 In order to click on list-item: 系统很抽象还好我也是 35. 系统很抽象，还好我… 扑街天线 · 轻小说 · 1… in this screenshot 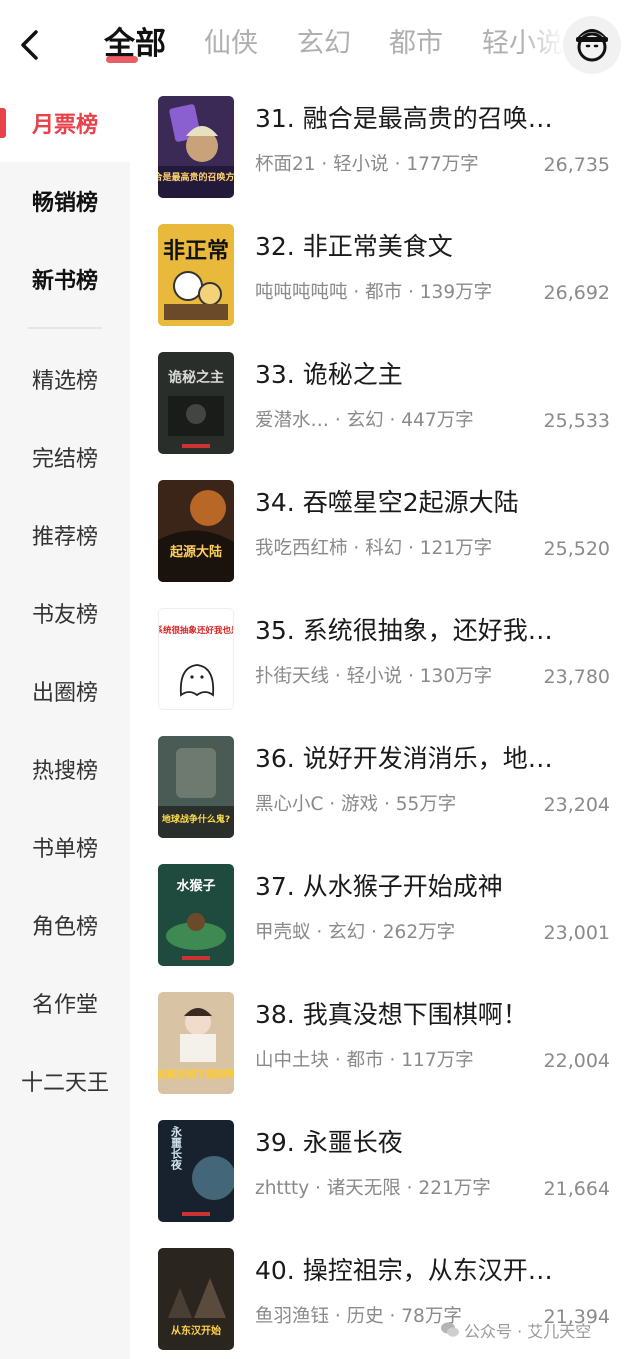, I will do `click(385, 666)`.